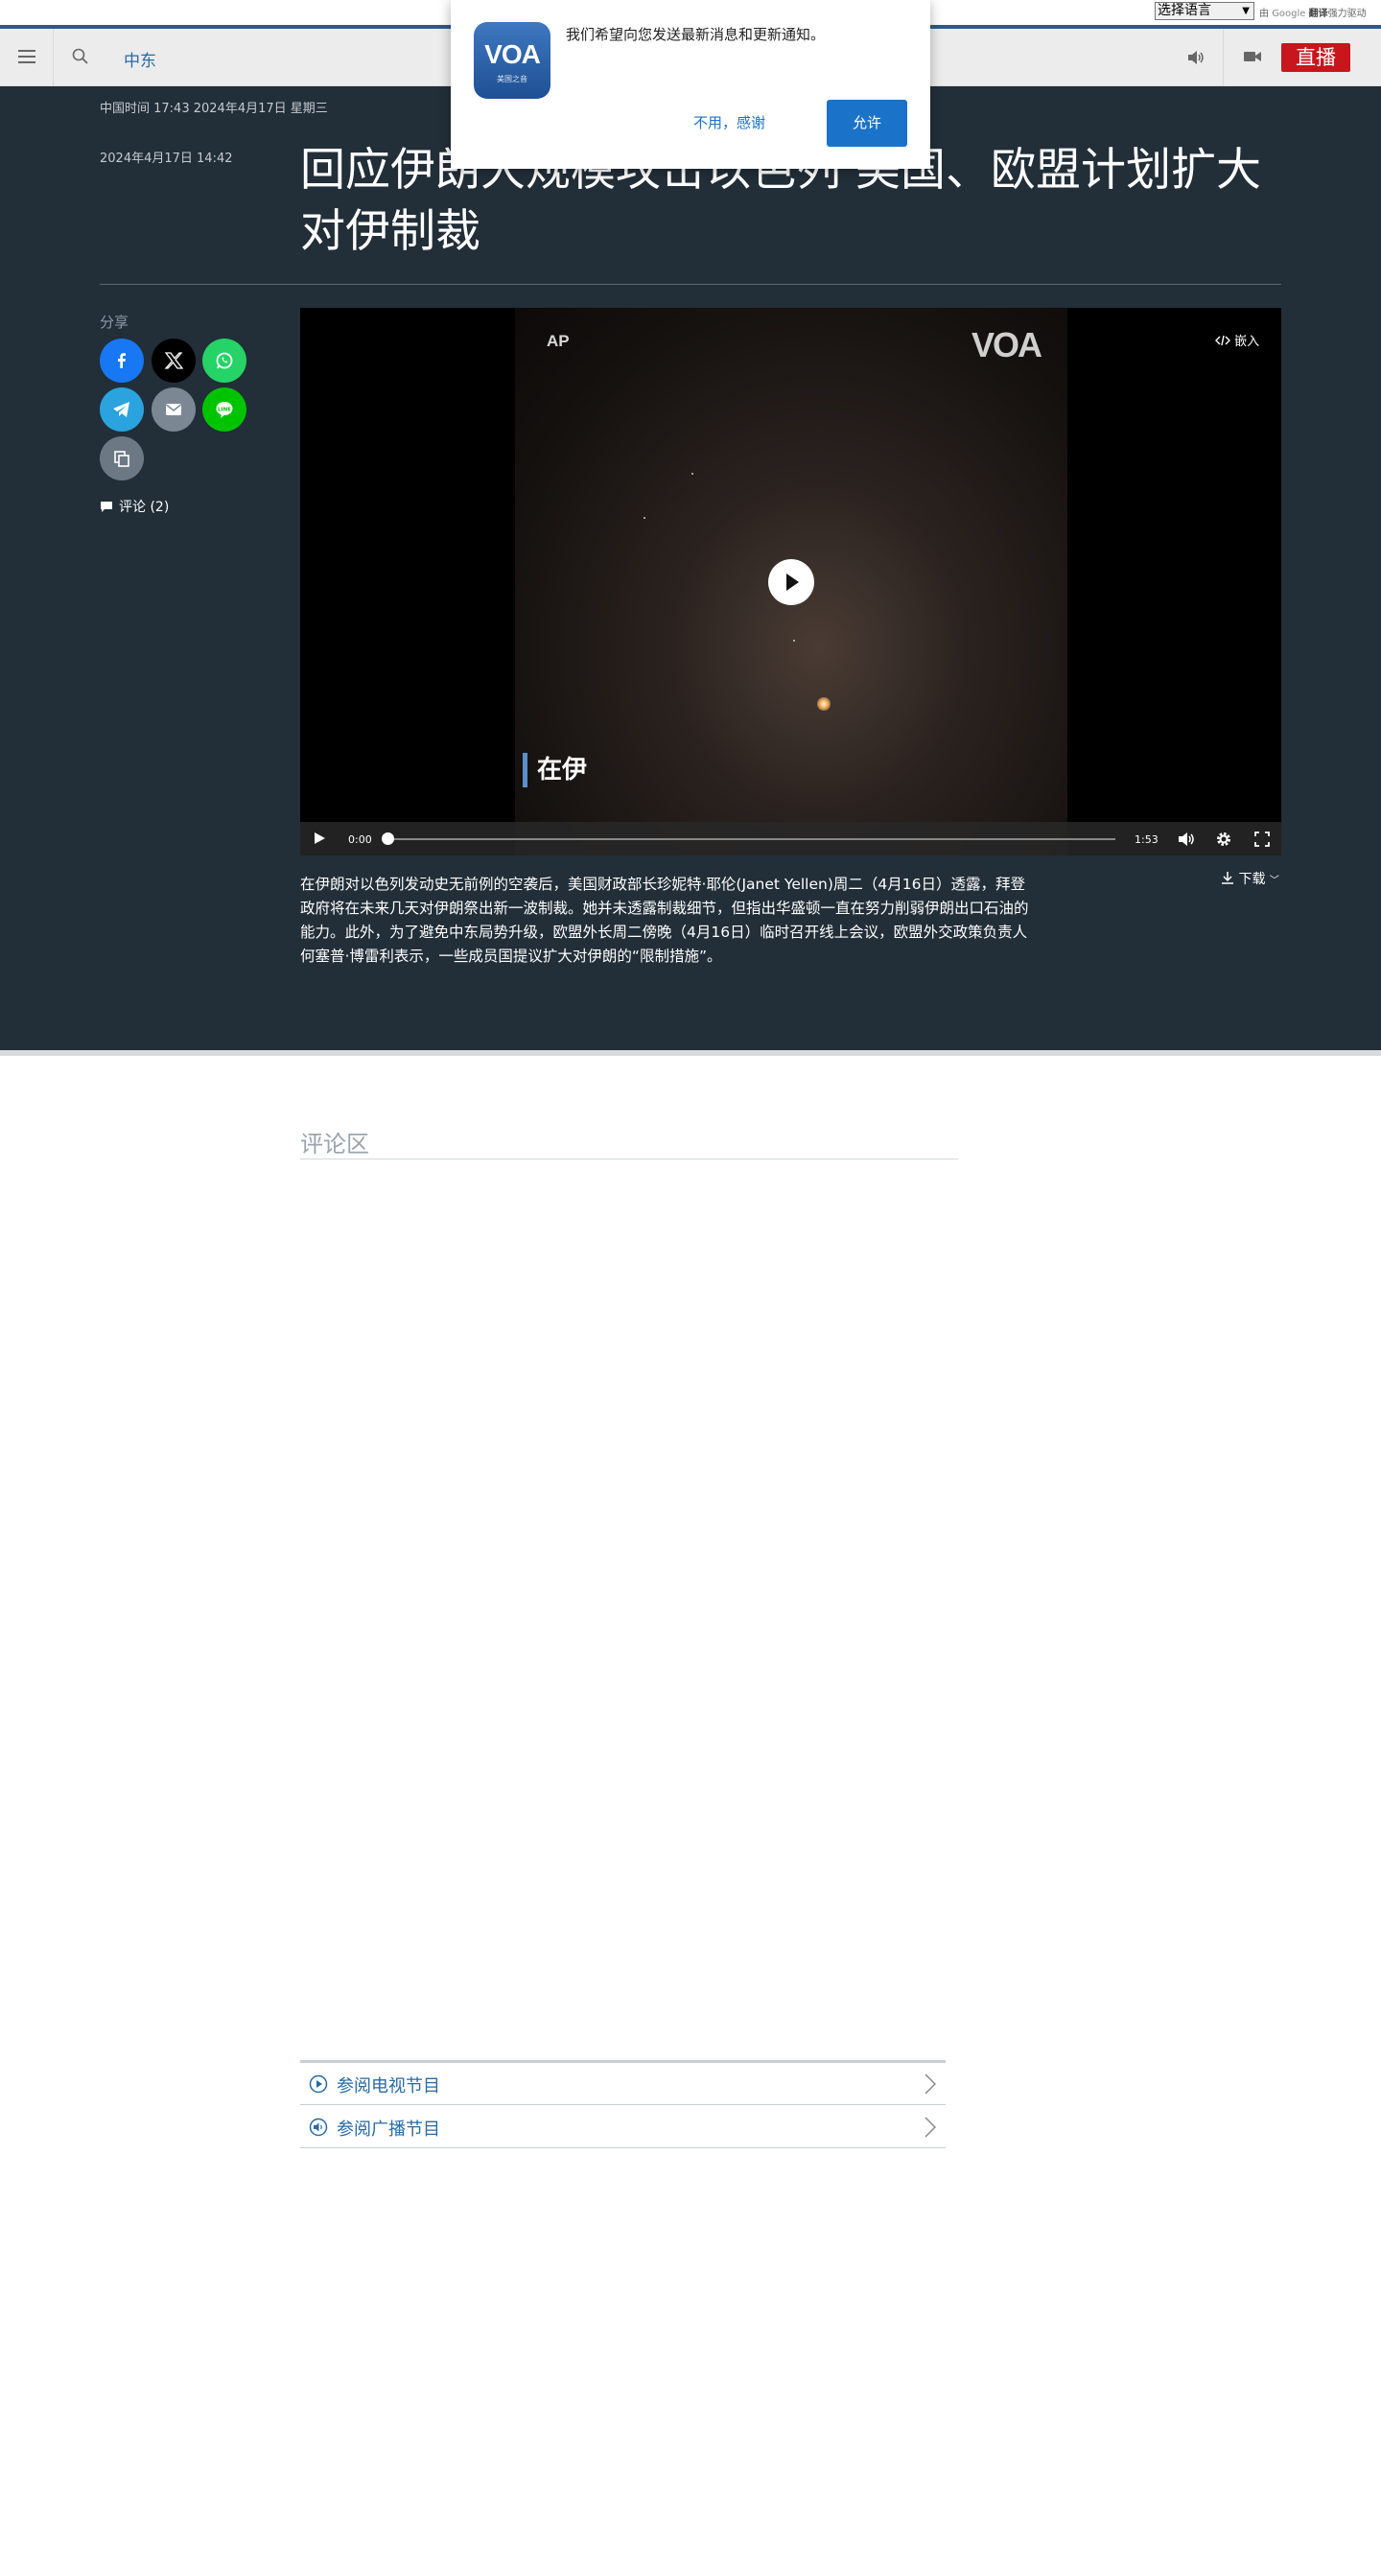 Image resolution: width=1381 pixels, height=2576 pixels. I want to click on chevron-down-icon: ▼, so click(1246, 11).